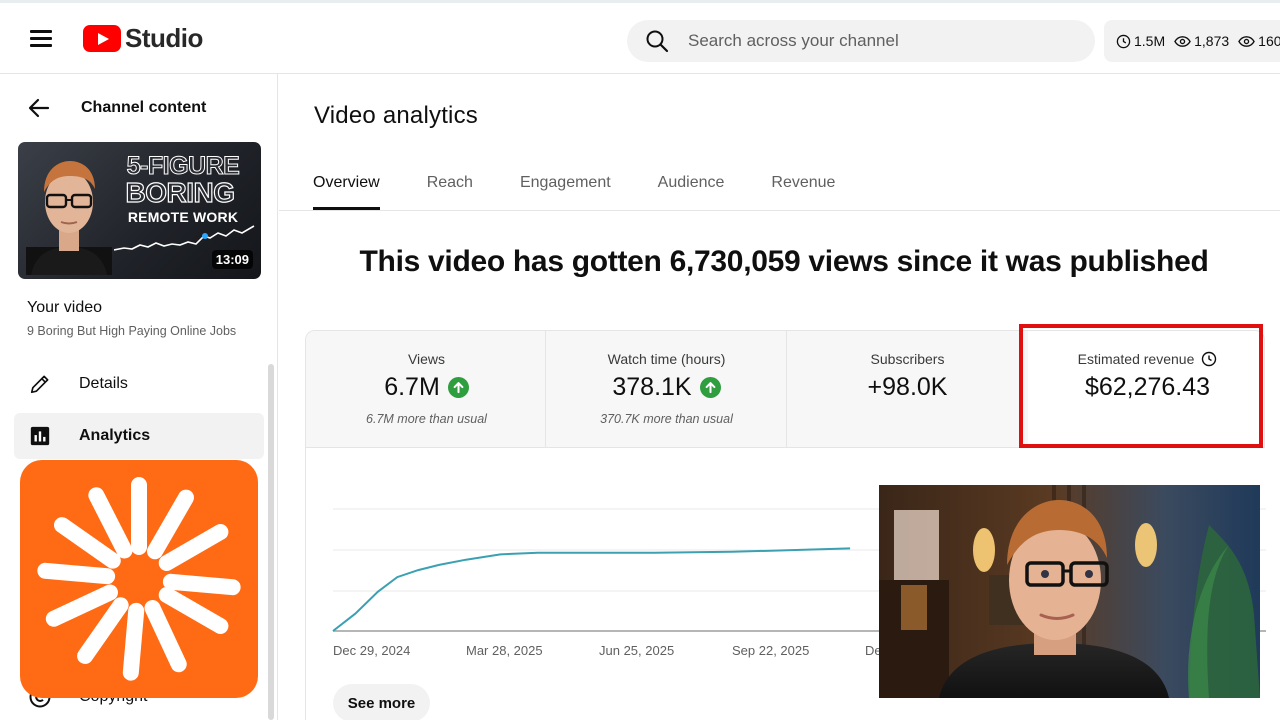  Describe the element at coordinates (41, 38) in the screenshot. I see `menu-icon` at that location.